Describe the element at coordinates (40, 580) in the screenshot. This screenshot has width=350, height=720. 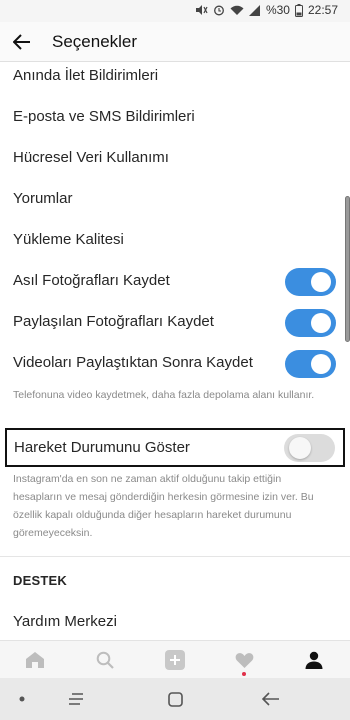
I see `support-section-header: DESTEK` at that location.